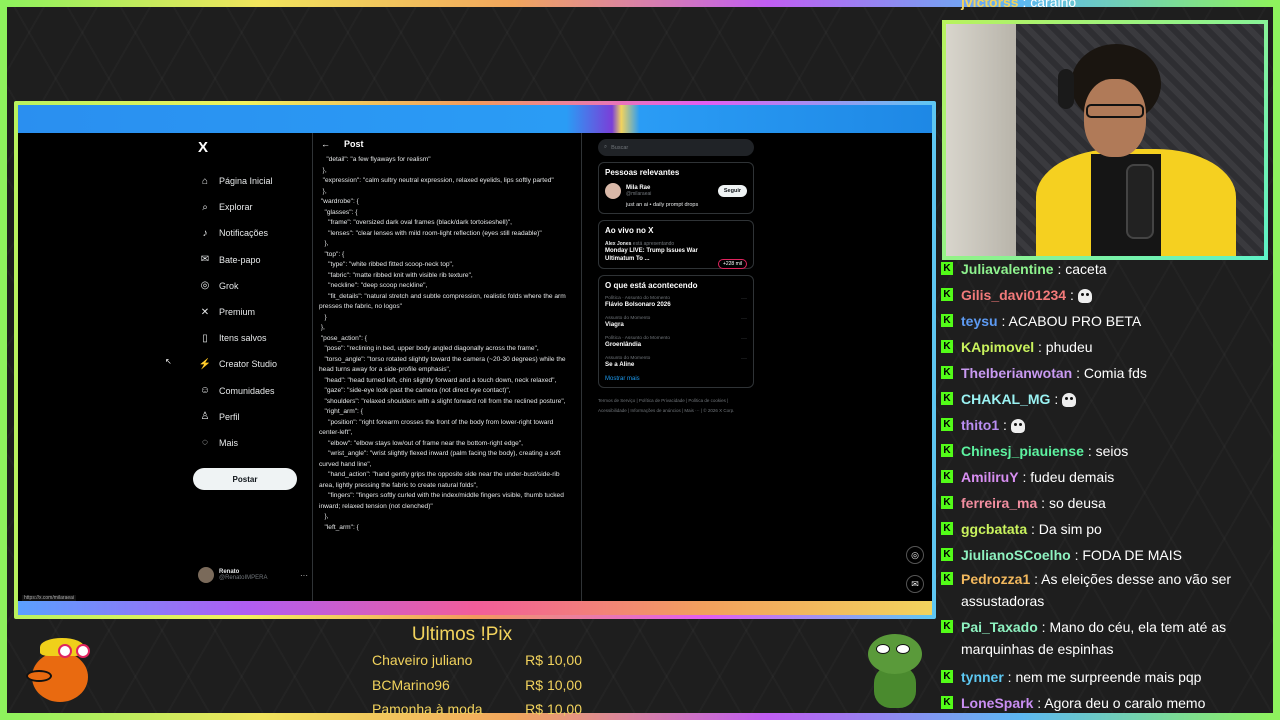  I want to click on duck-mascot-emote, so click(61, 671).